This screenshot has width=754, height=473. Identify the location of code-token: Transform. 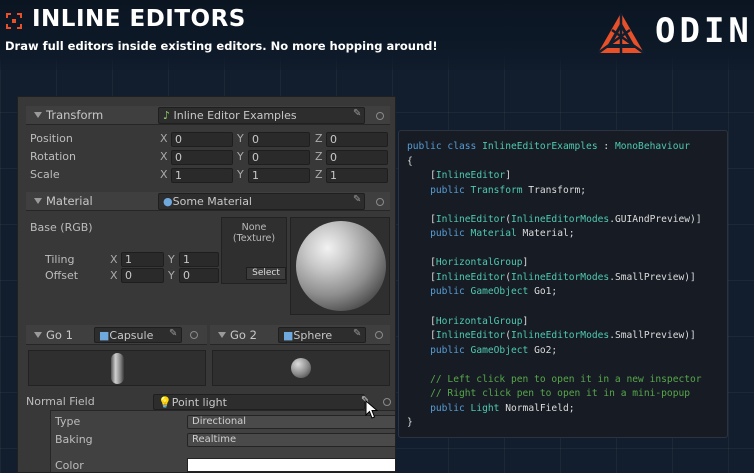
(496, 190).